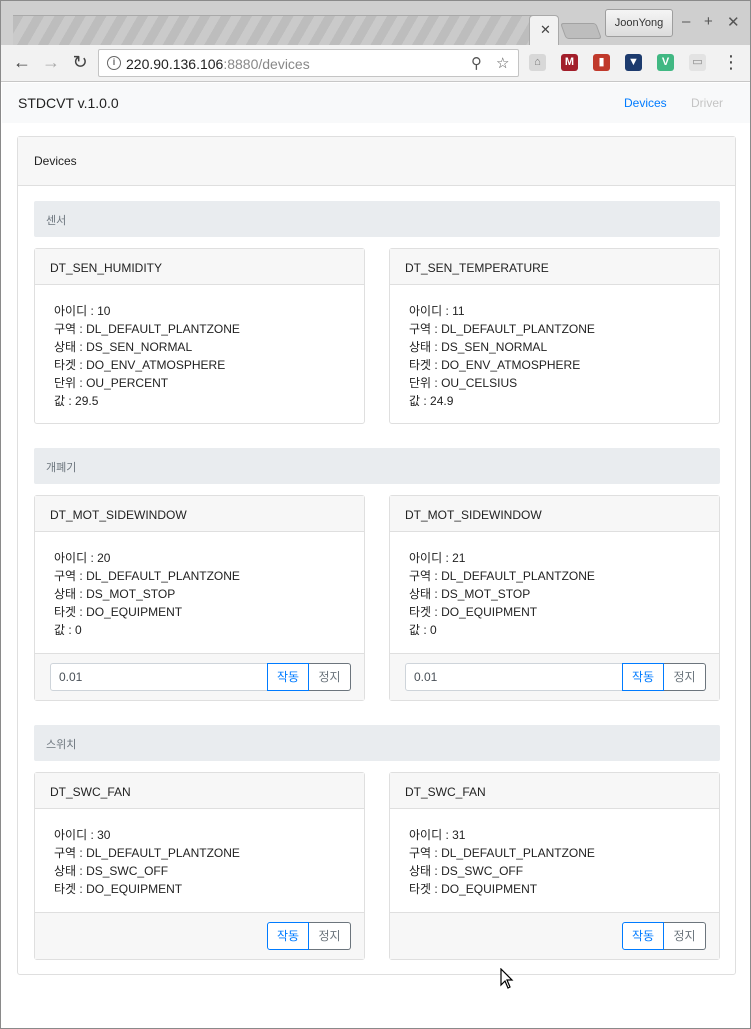 Image resolution: width=751 pixels, height=1029 pixels. I want to click on section-header-sensor: 센서, so click(377, 219).